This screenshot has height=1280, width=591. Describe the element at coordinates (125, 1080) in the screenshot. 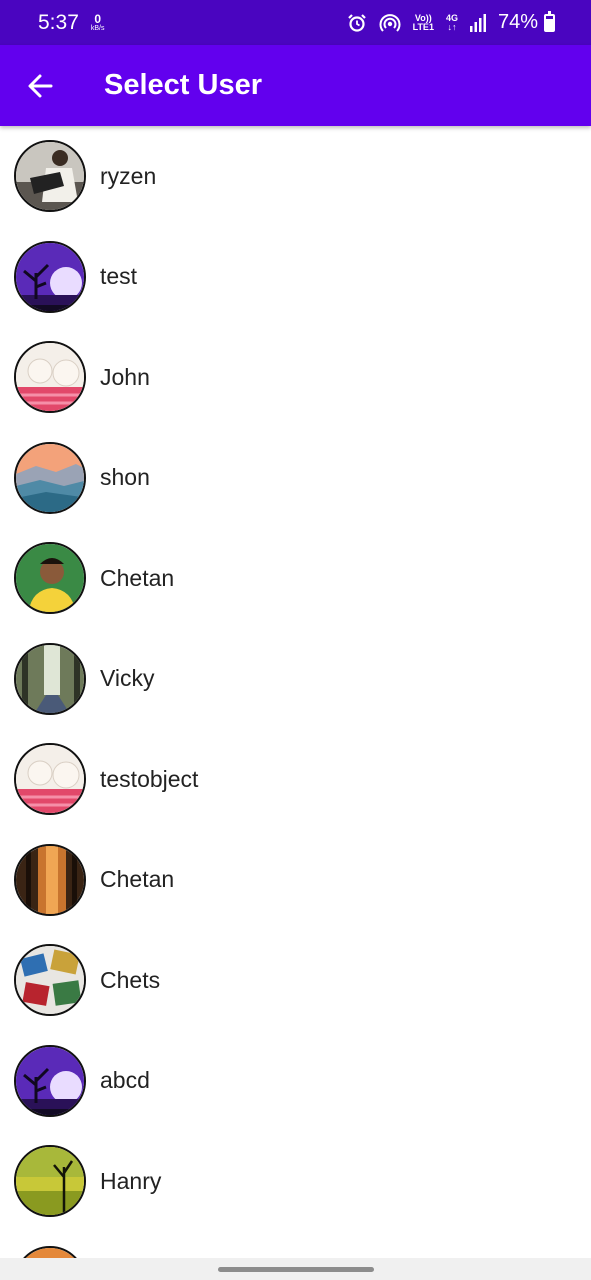

I see `user-name: abcd` at that location.